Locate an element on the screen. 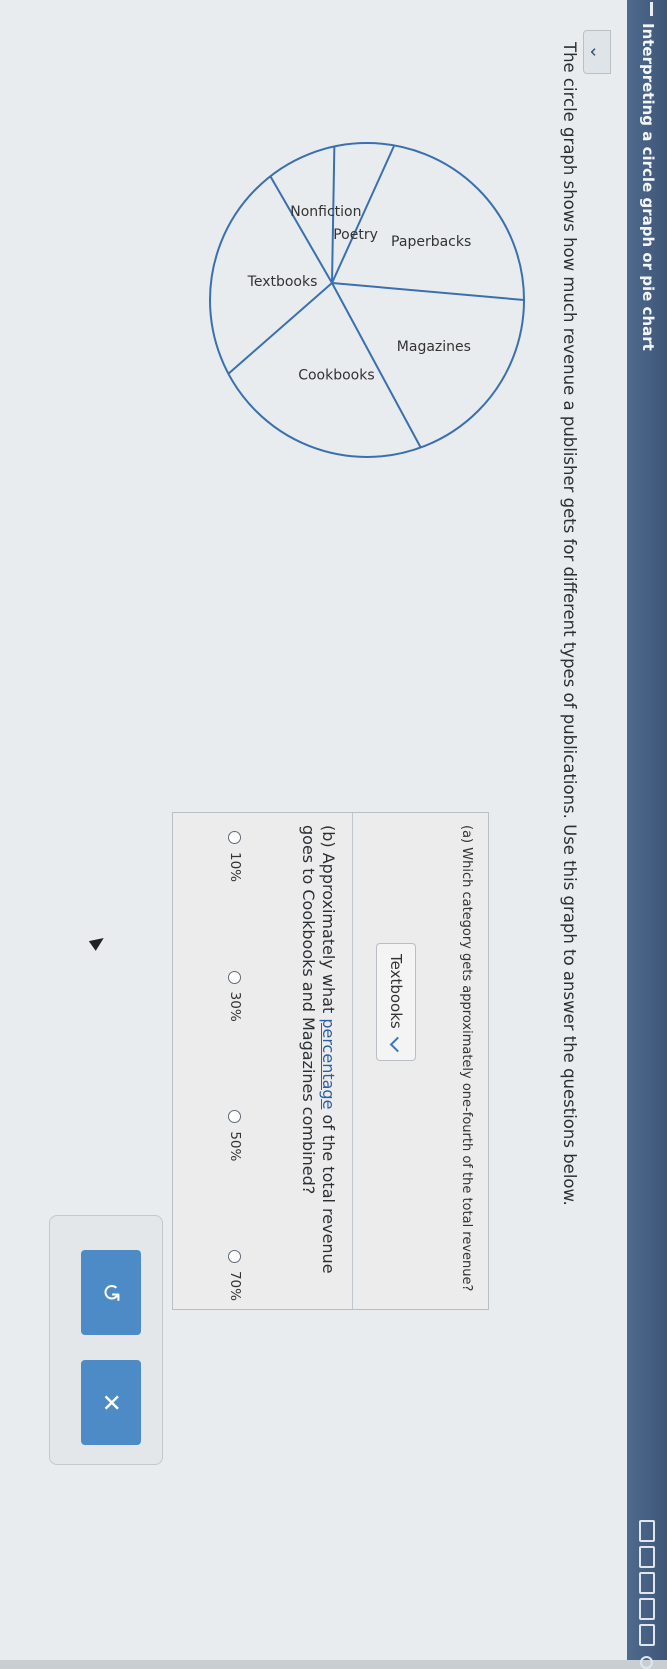 This screenshot has width=667, height=1669. collapse-button: ⌄ is located at coordinates (597, 52).